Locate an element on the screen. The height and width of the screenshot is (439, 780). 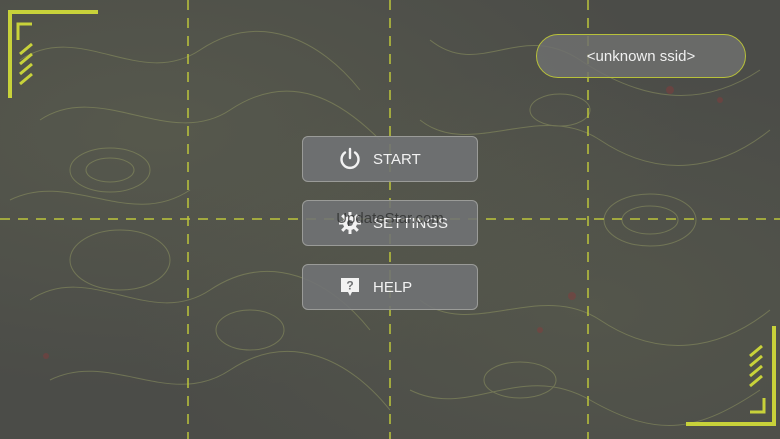
start-button: START is located at coordinates (390, 159).